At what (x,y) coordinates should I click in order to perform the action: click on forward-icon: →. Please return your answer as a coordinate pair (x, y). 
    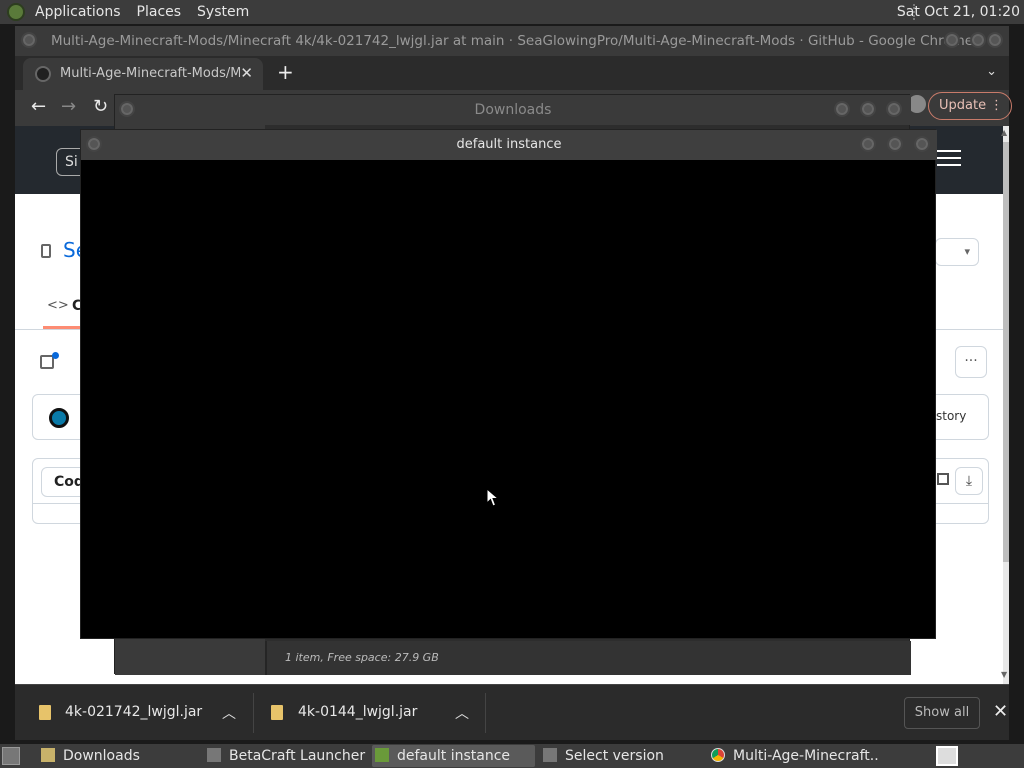
    Looking at the image, I should click on (68, 106).